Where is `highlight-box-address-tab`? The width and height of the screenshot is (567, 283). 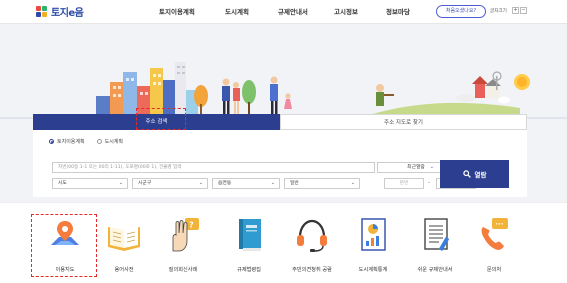
highlight-box-address-tab is located at coordinates (161, 119).